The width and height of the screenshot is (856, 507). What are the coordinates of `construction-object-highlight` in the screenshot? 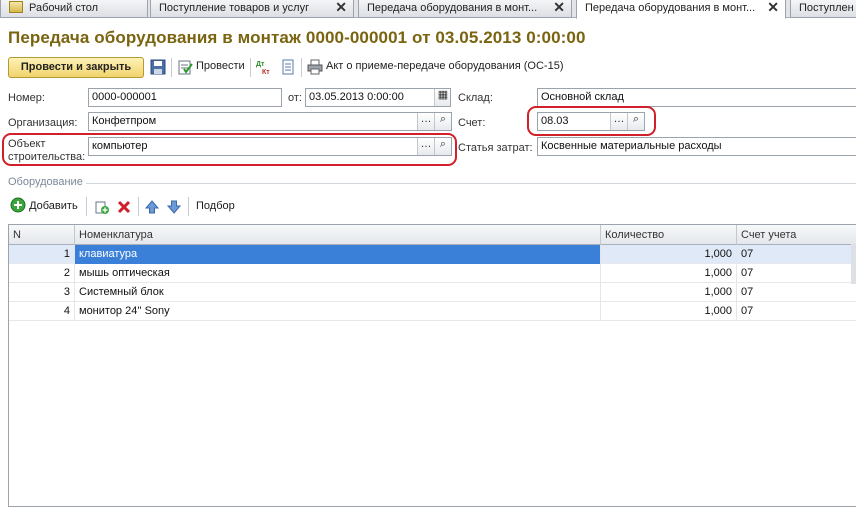 It's located at (229, 149).